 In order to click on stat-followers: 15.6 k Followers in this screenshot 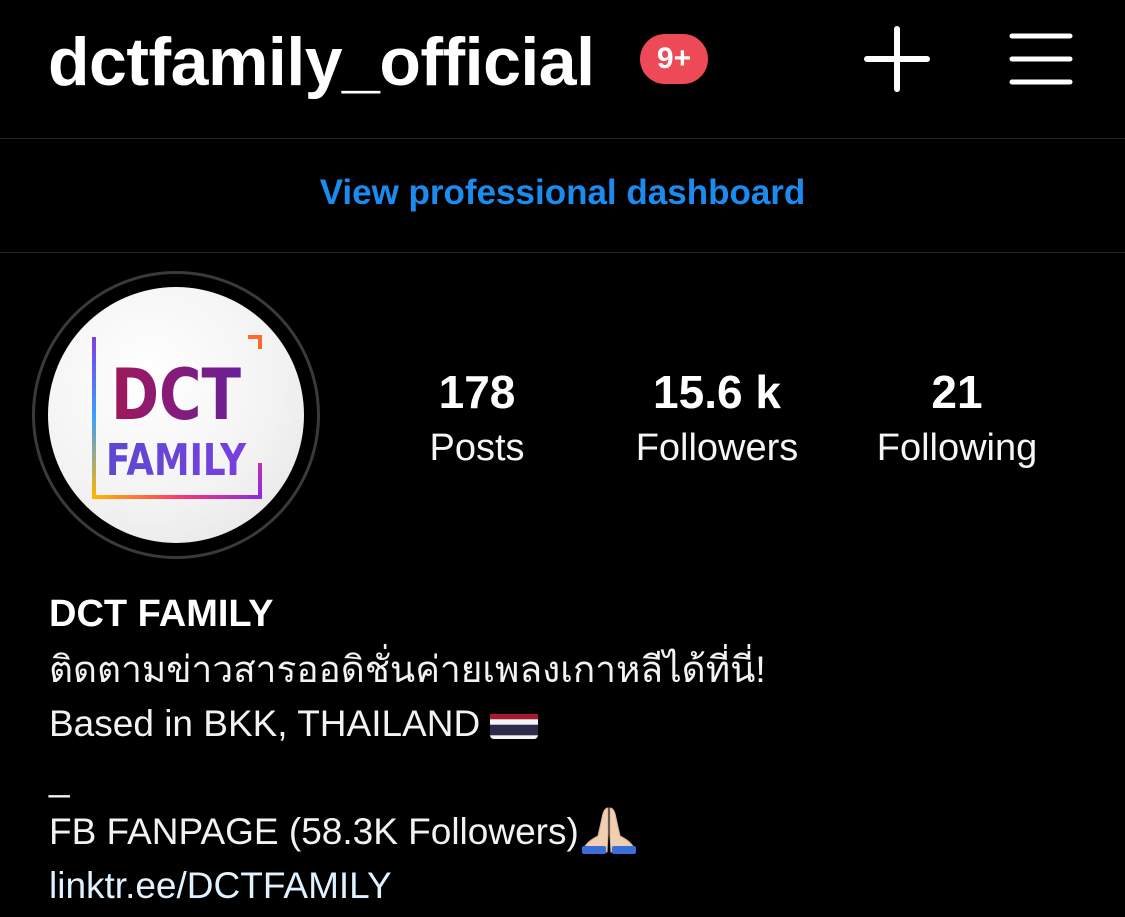, I will do `click(717, 418)`.